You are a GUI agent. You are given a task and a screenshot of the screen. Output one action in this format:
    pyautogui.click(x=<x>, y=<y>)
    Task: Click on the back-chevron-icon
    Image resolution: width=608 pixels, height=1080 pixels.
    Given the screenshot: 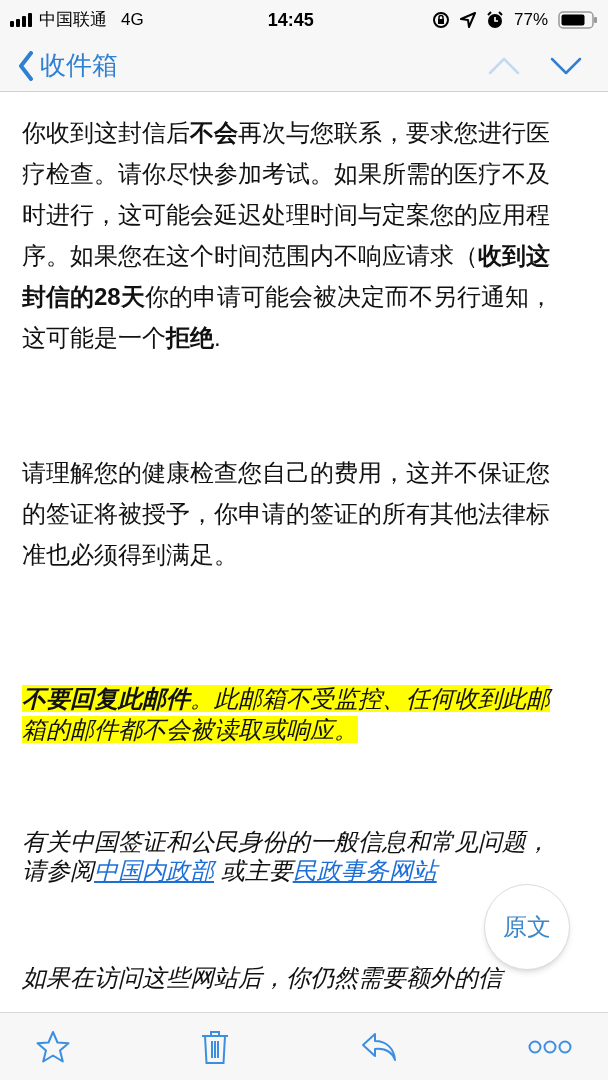 What is the action you would take?
    pyautogui.click(x=26, y=65)
    